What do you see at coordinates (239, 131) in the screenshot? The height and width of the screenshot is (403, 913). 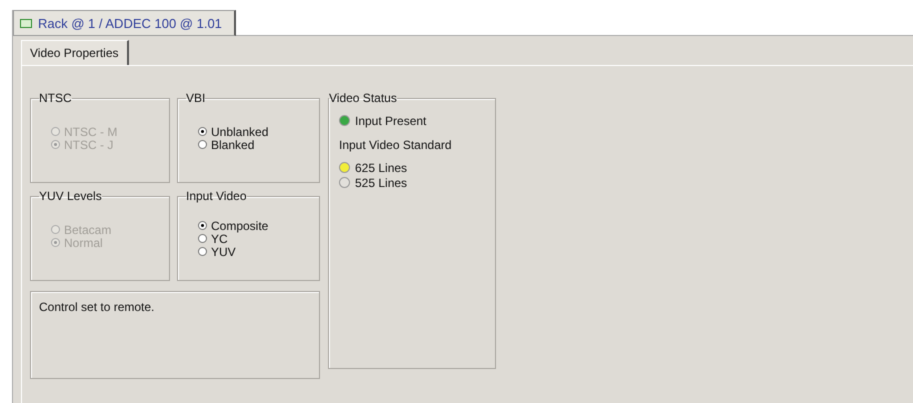 I see `radio-label: Unblanked` at bounding box center [239, 131].